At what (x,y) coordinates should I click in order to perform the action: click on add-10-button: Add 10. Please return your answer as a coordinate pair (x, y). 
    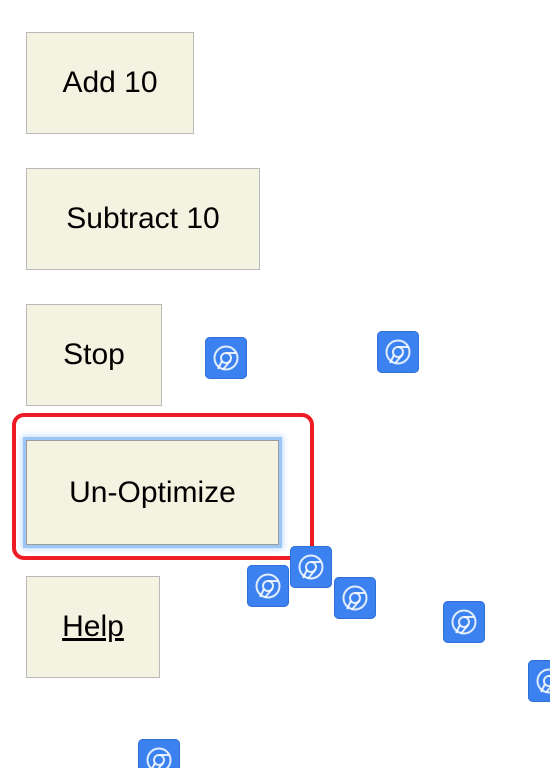
    Looking at the image, I should click on (110, 83).